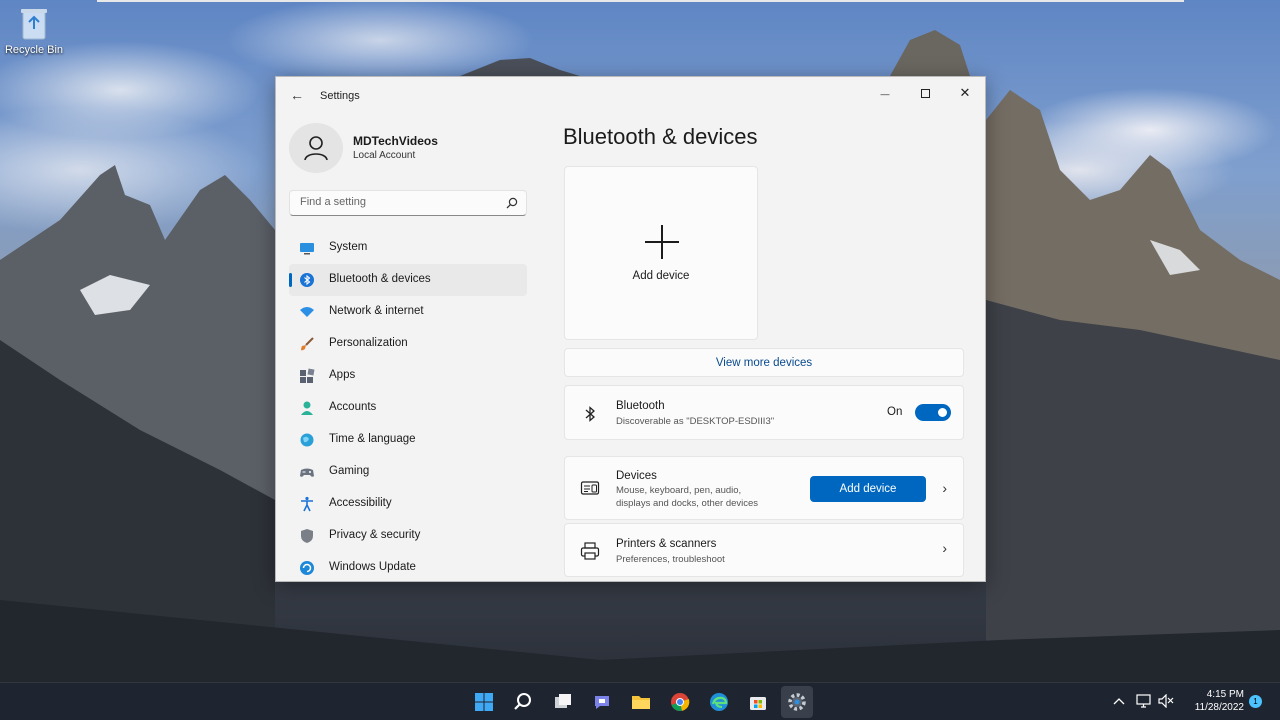 The height and width of the screenshot is (720, 1280). What do you see at coordinates (307, 536) in the screenshot?
I see `shield-icon` at bounding box center [307, 536].